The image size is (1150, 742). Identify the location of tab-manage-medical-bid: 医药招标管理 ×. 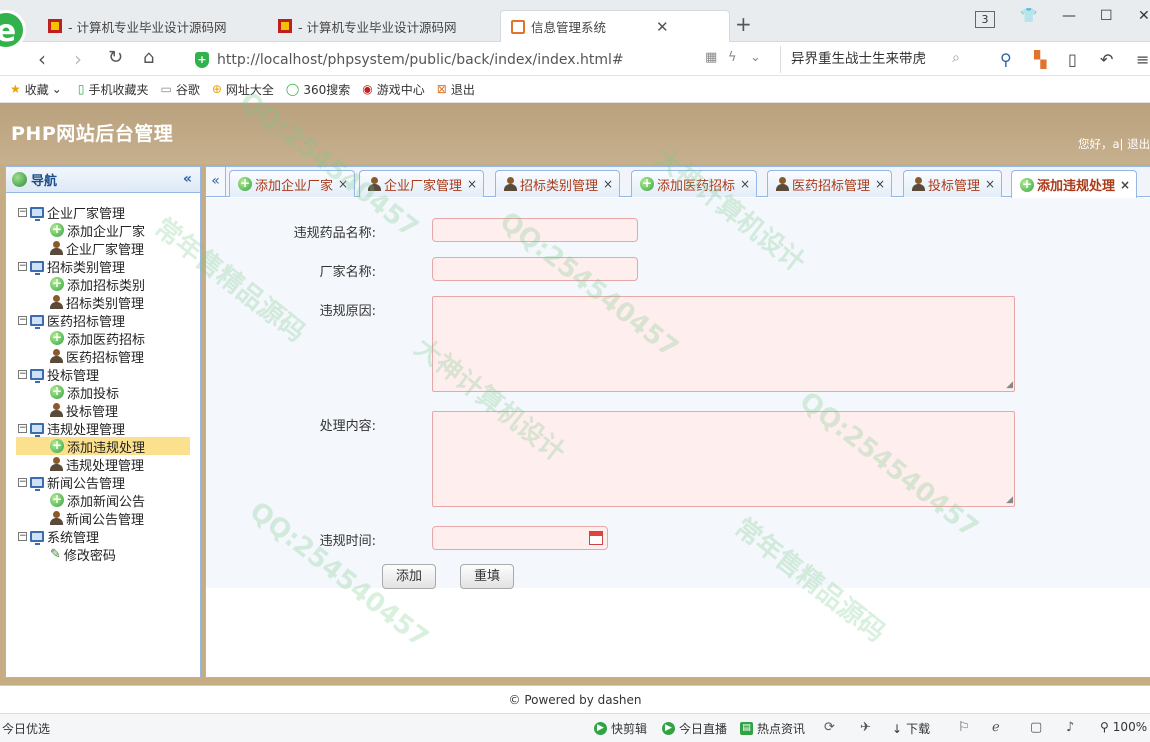
(830, 183).